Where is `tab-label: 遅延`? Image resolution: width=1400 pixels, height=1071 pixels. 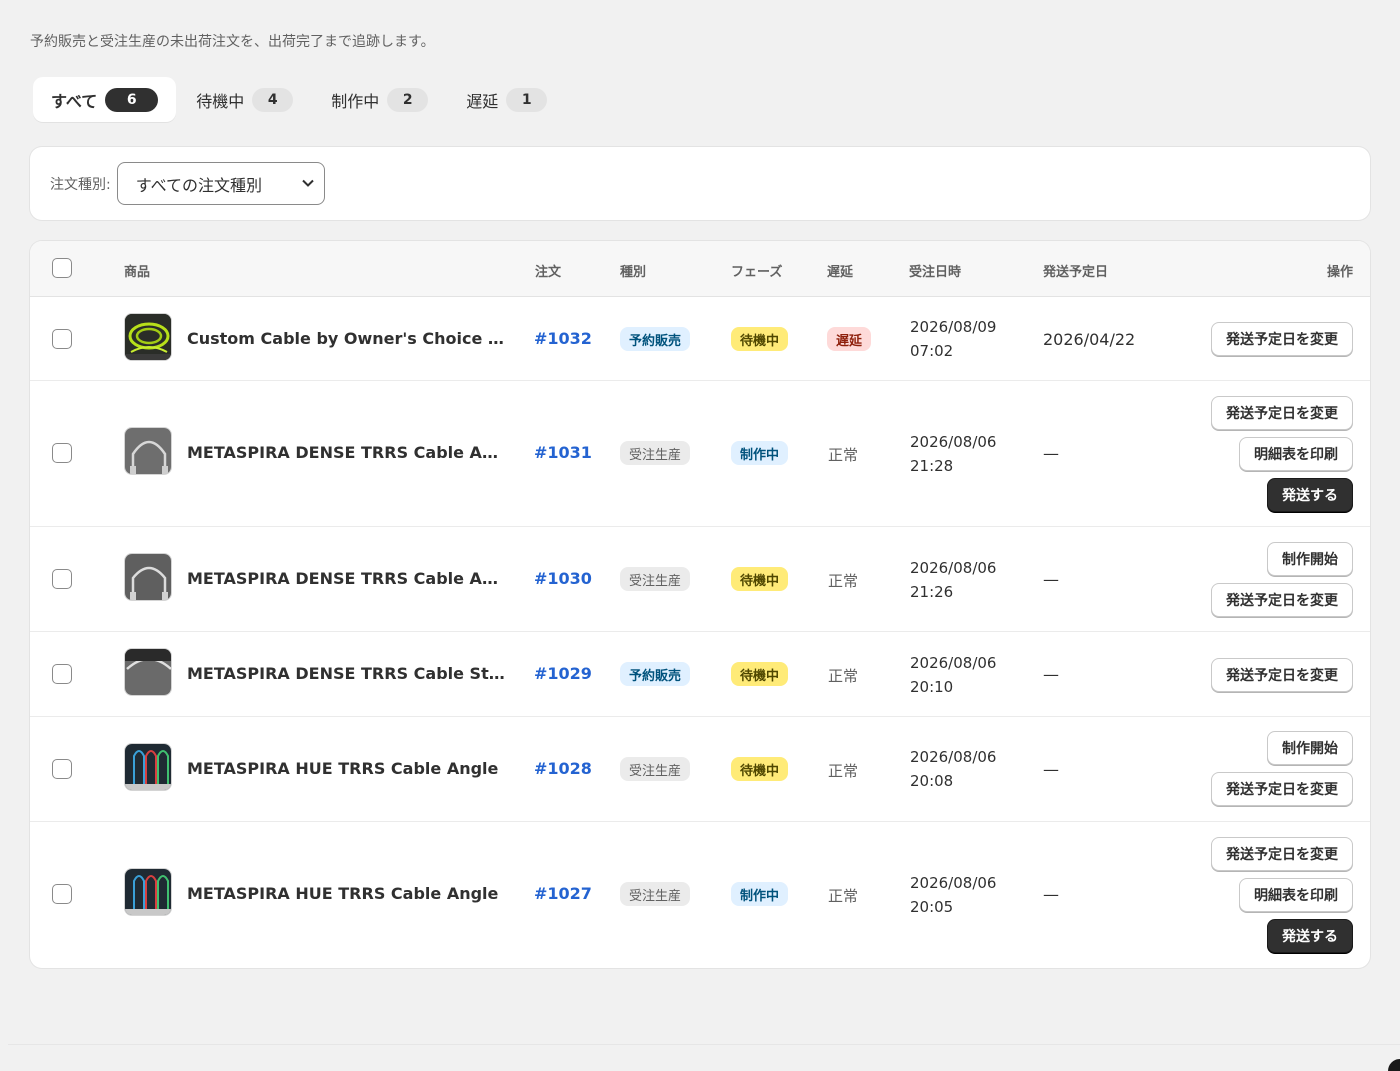 tab-label: 遅延 is located at coordinates (482, 101).